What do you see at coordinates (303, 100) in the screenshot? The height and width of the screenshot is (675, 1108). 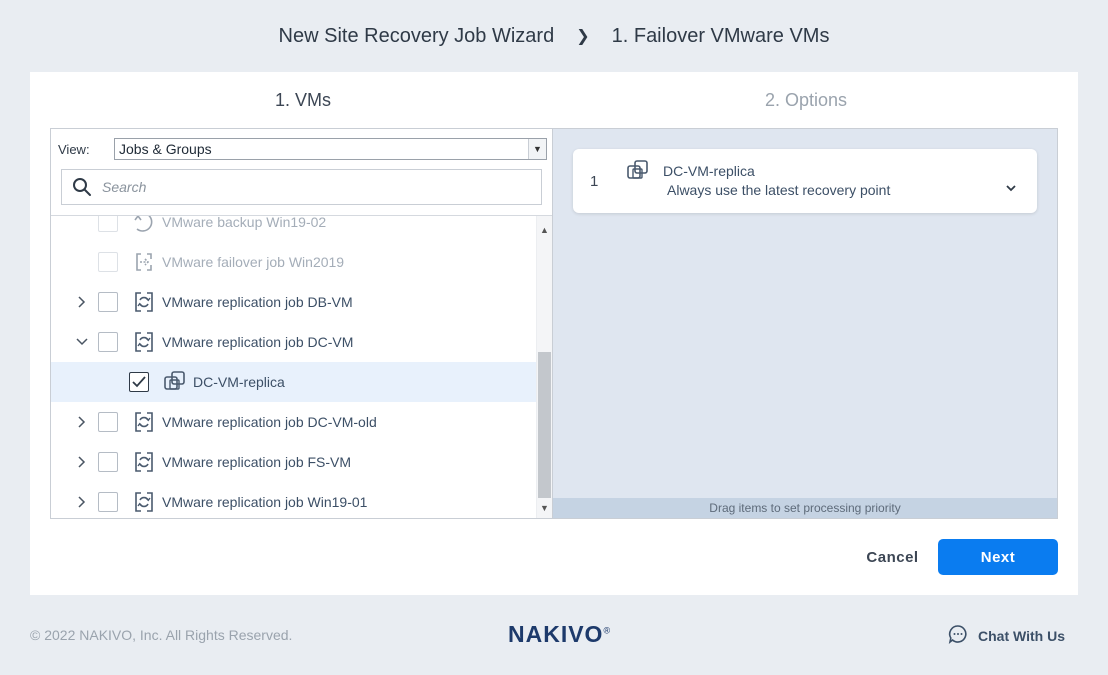 I see `step-vms: 1. VMs` at bounding box center [303, 100].